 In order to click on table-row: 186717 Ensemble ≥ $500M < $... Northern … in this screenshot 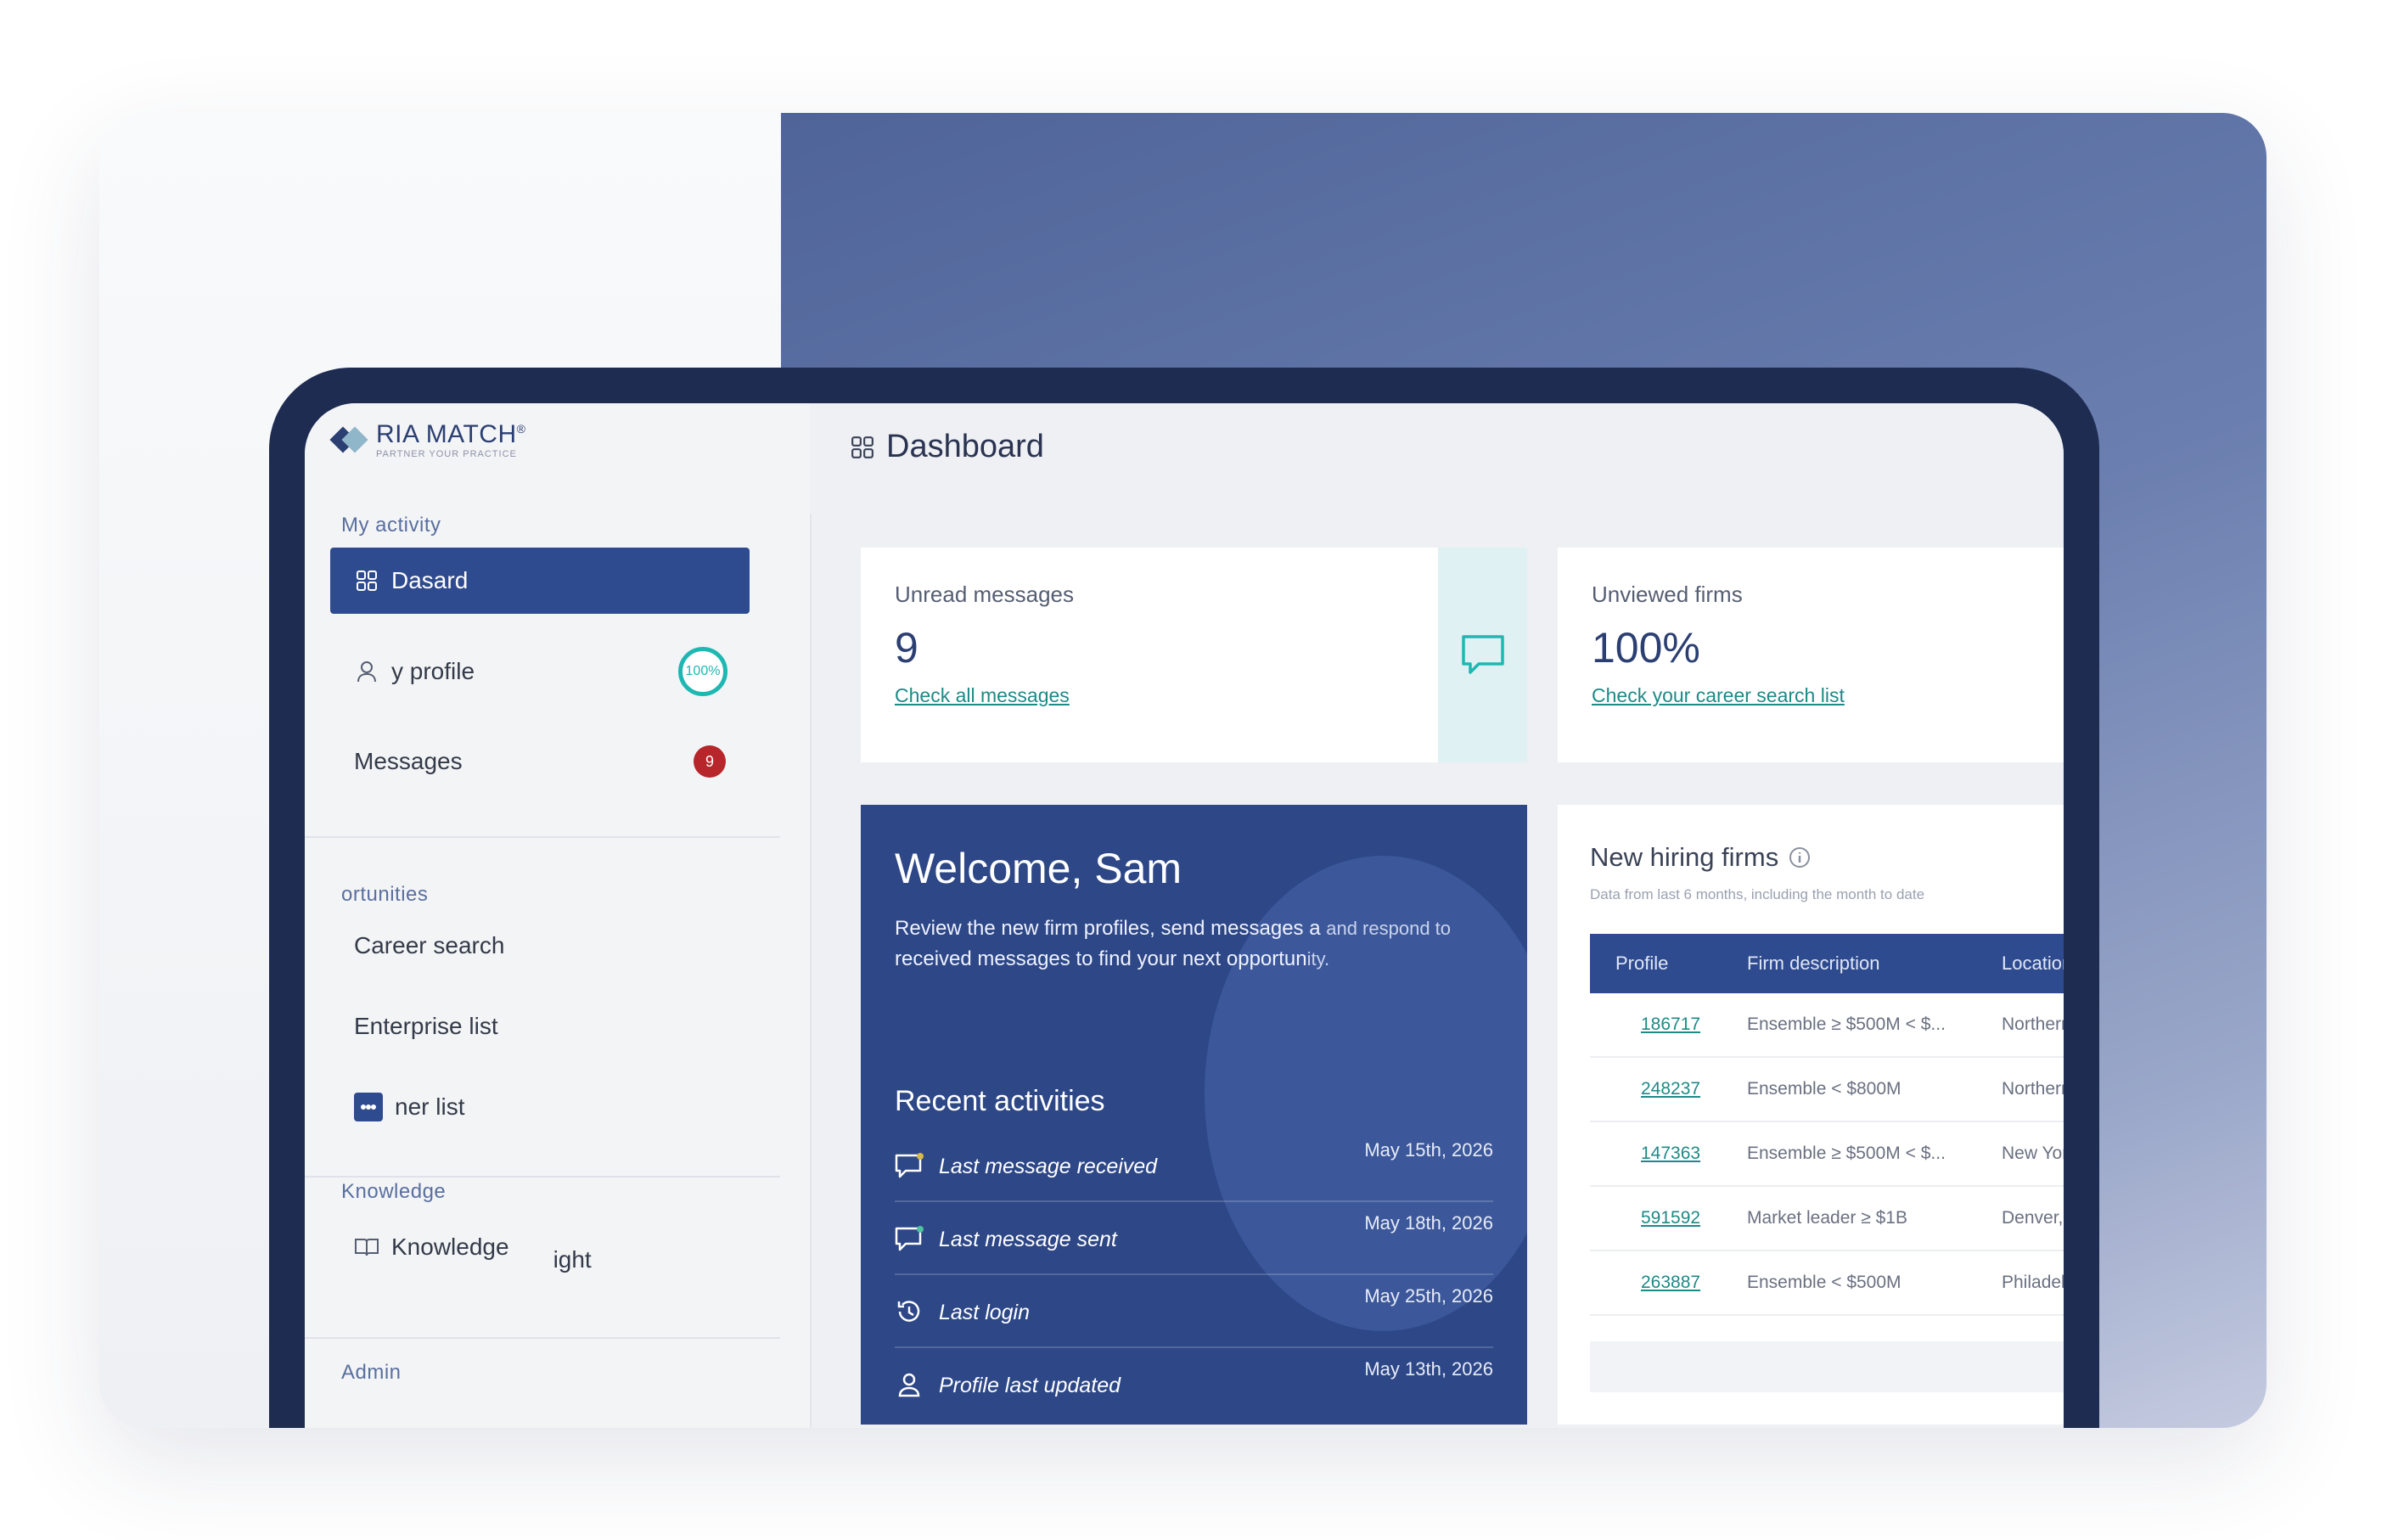, I will do `click(1827, 1025)`.